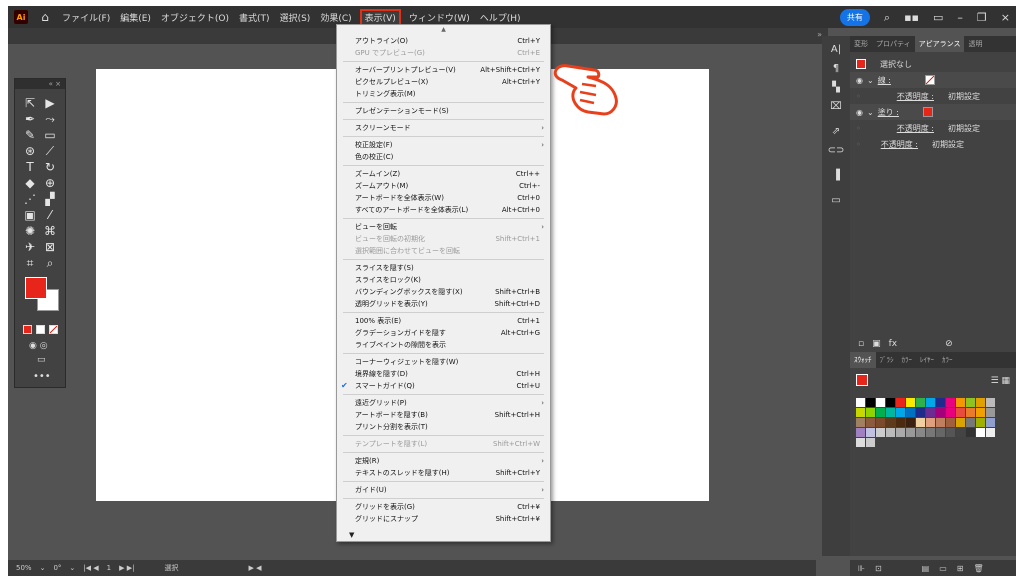  What do you see at coordinates (443, 268) in the screenshot?
I see `view-menu-item: スライスを隠す(S)` at bounding box center [443, 268].